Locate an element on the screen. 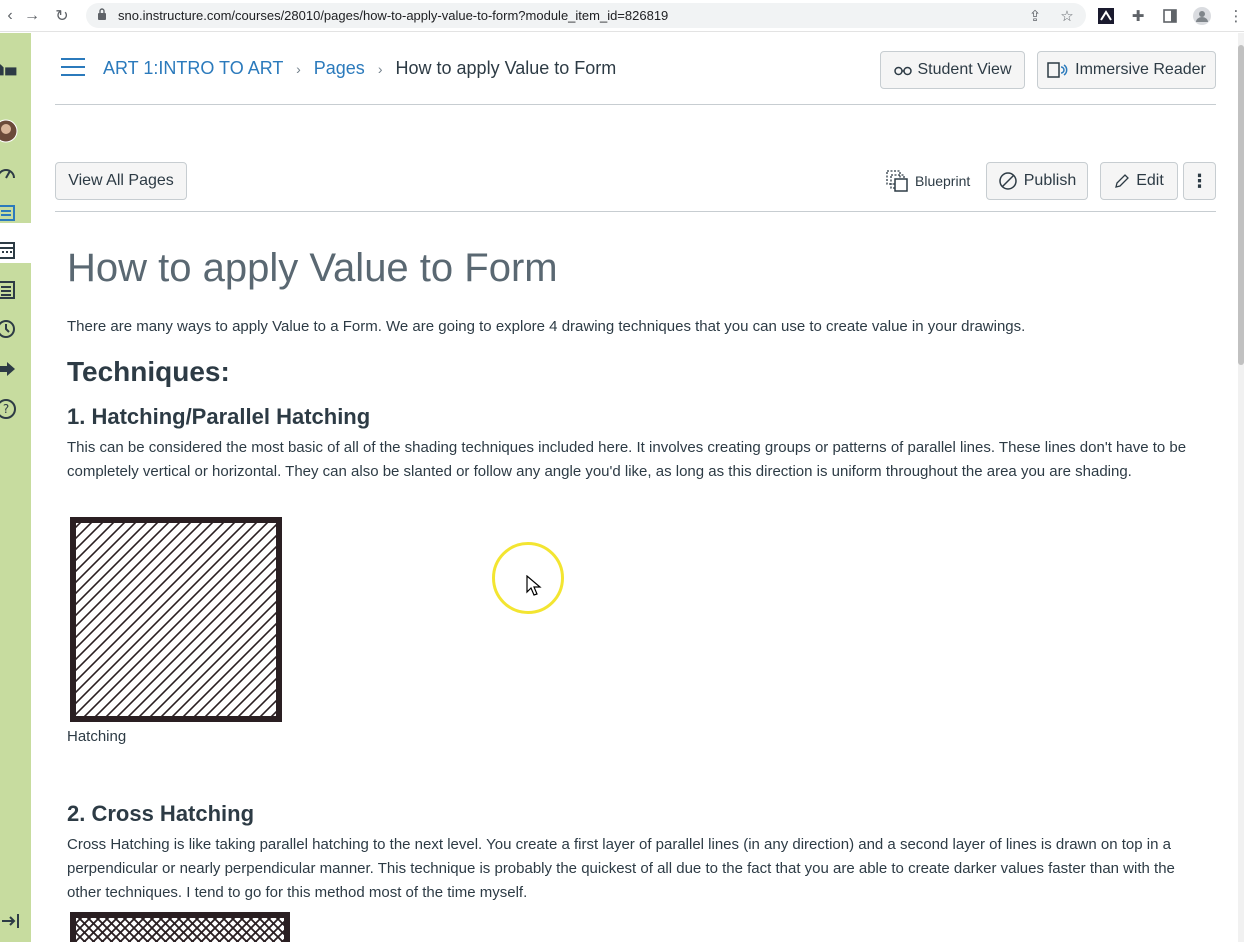 The width and height of the screenshot is (1244, 942). view-all-pages-button: View All Pages is located at coordinates (121, 181).